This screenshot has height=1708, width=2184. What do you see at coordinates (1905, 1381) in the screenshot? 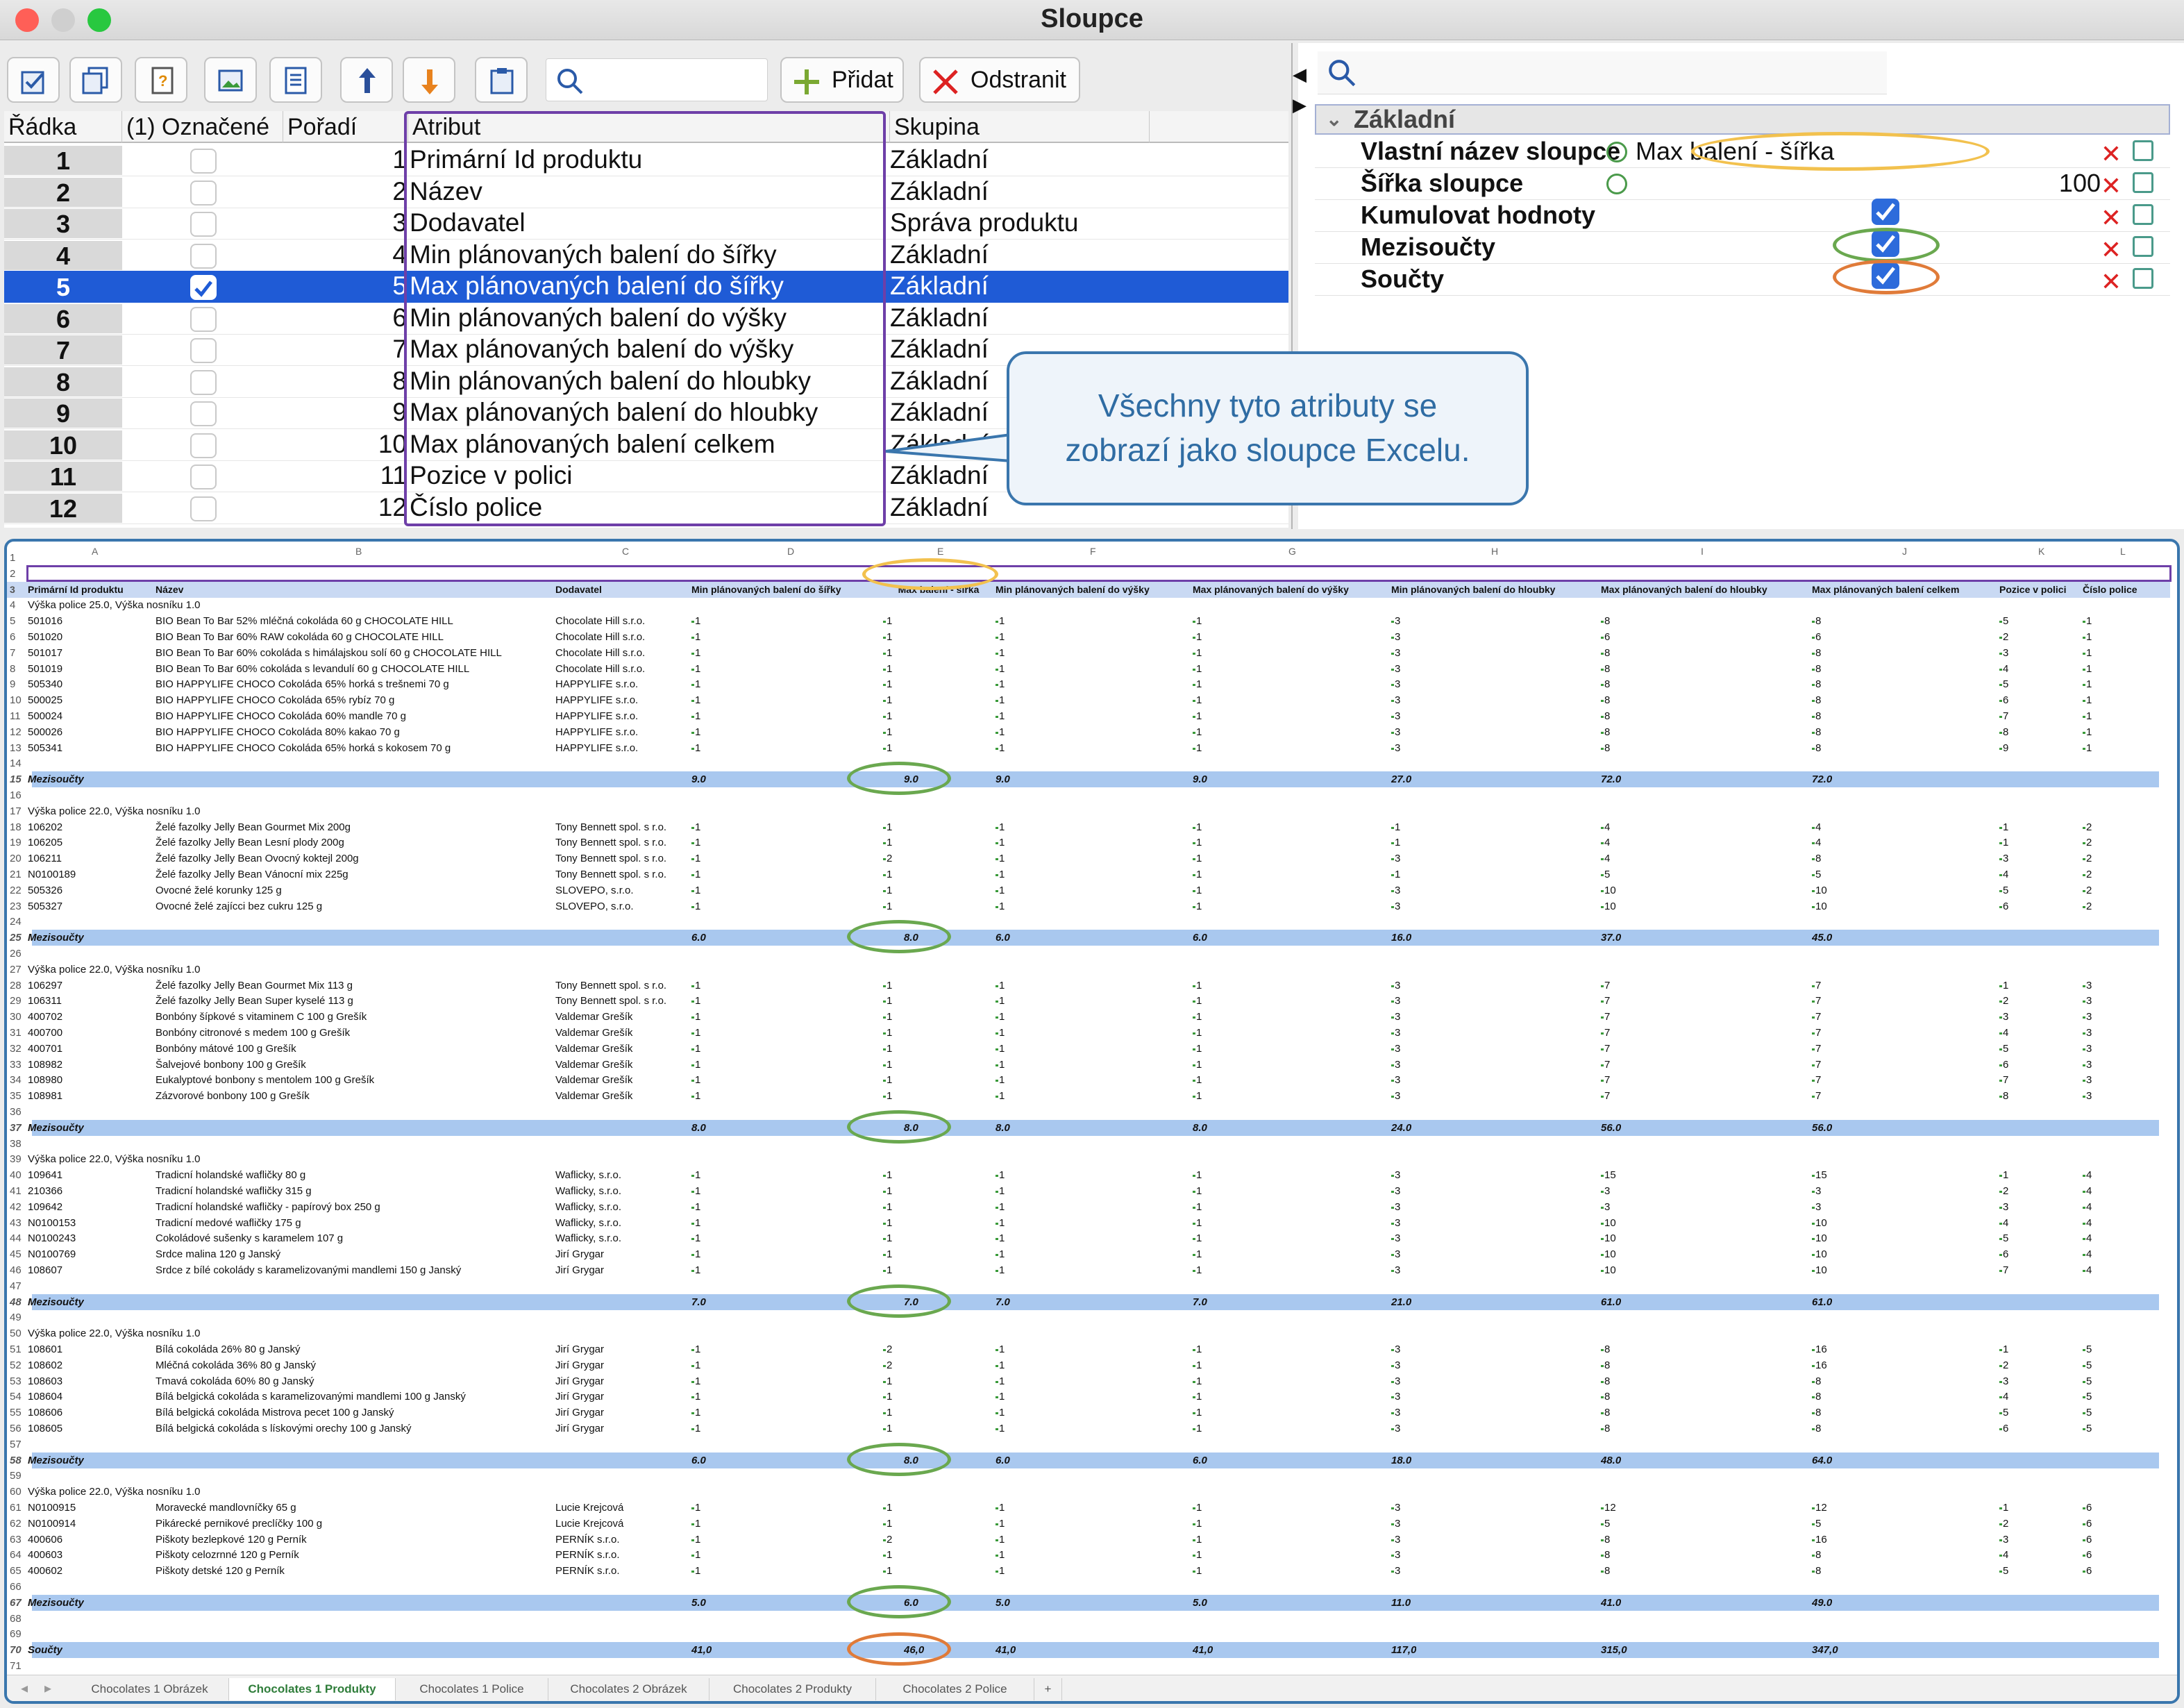
I see `excel-cell: 8` at bounding box center [1905, 1381].